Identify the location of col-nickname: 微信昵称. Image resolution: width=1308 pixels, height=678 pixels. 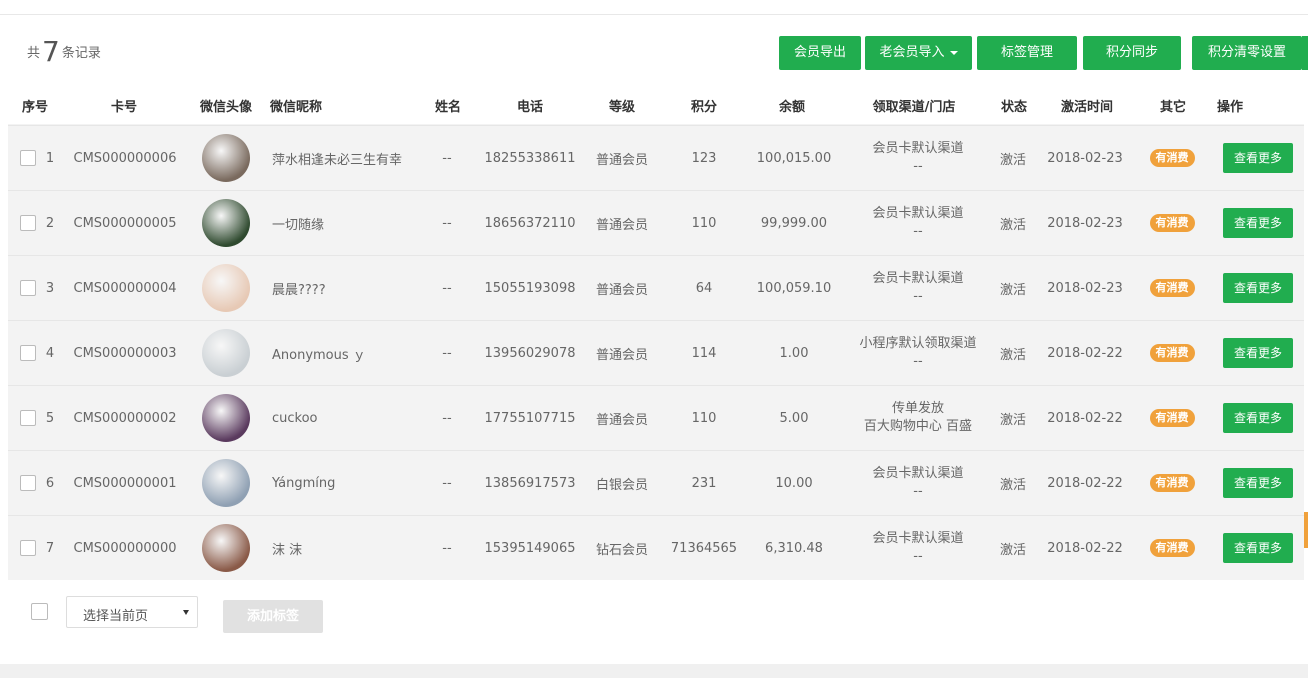
(296, 107).